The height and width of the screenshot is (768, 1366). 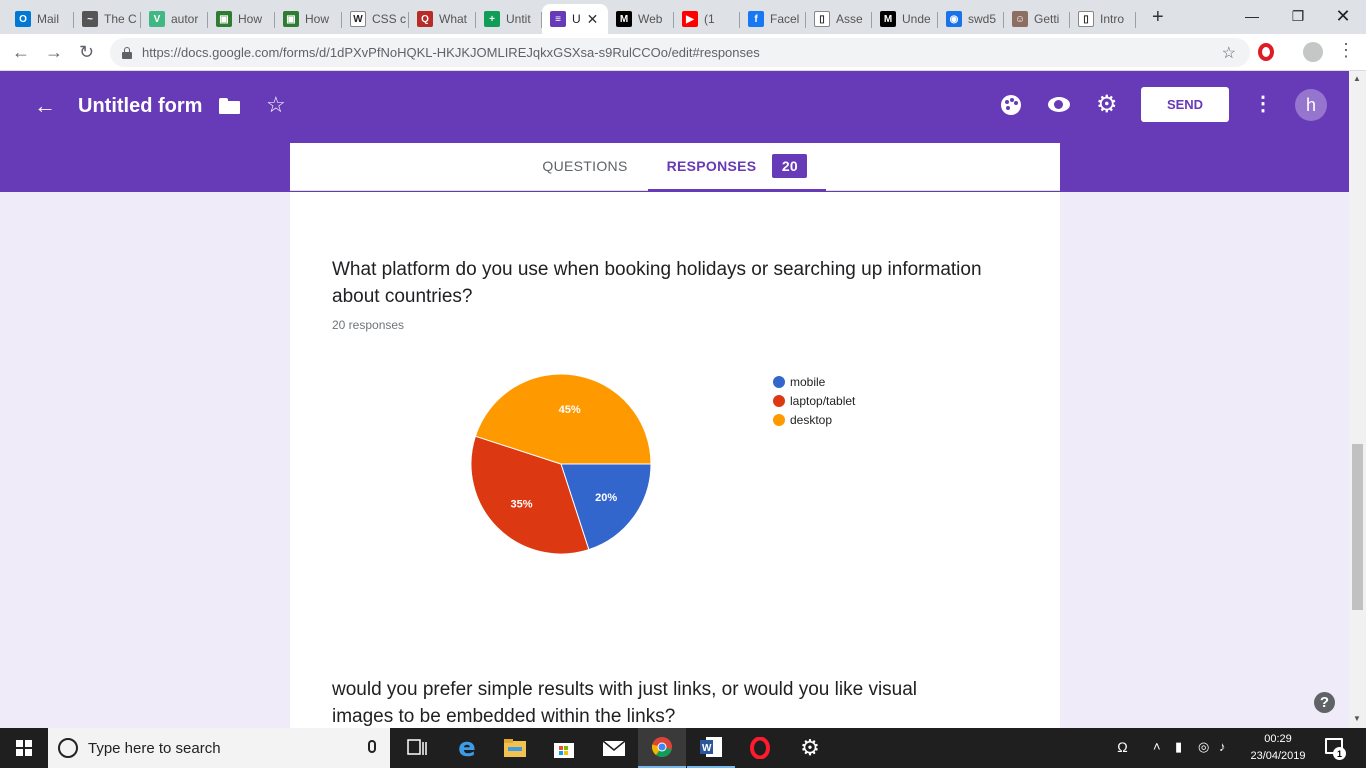 I want to click on chart-legend: mobile laptop/tablet desktop, so click(x=814, y=400).